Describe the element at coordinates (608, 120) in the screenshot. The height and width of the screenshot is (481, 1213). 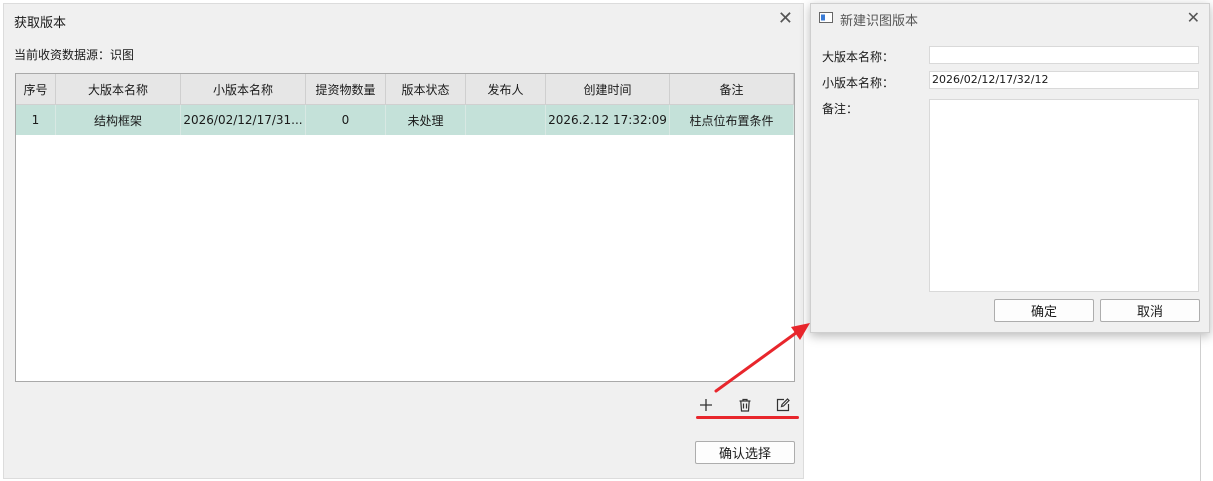
I see `table-cell: 2026.2.12 17:32:09` at that location.